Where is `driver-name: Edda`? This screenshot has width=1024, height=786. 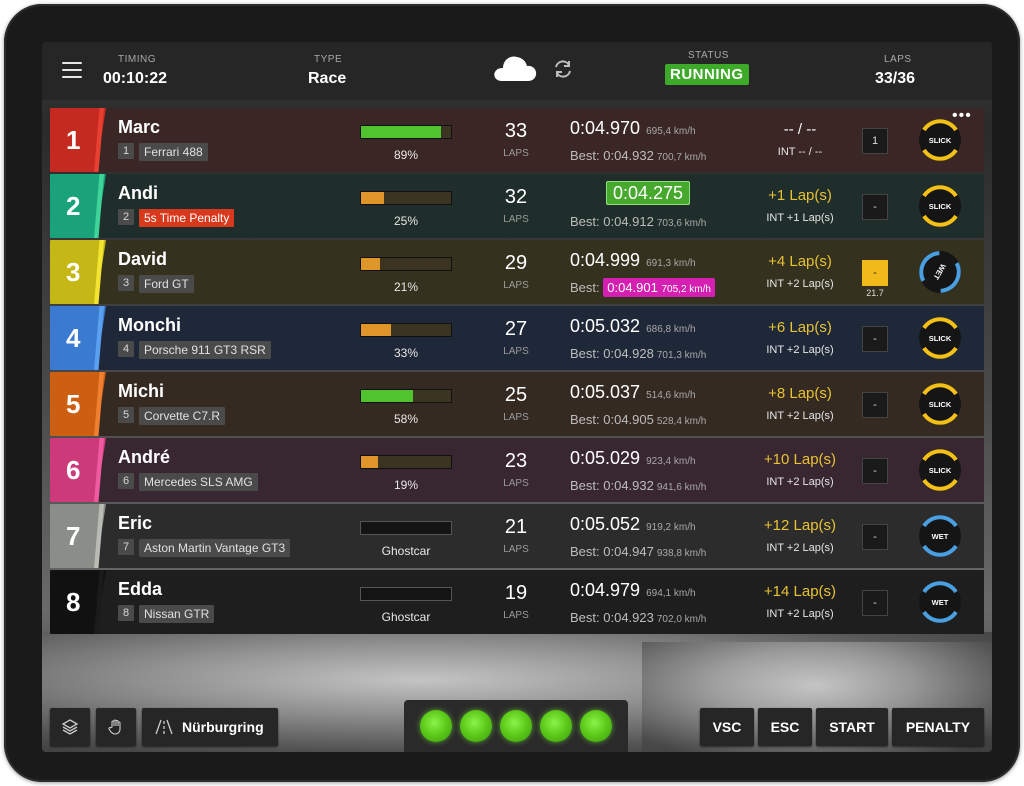 driver-name: Edda is located at coordinates (140, 589).